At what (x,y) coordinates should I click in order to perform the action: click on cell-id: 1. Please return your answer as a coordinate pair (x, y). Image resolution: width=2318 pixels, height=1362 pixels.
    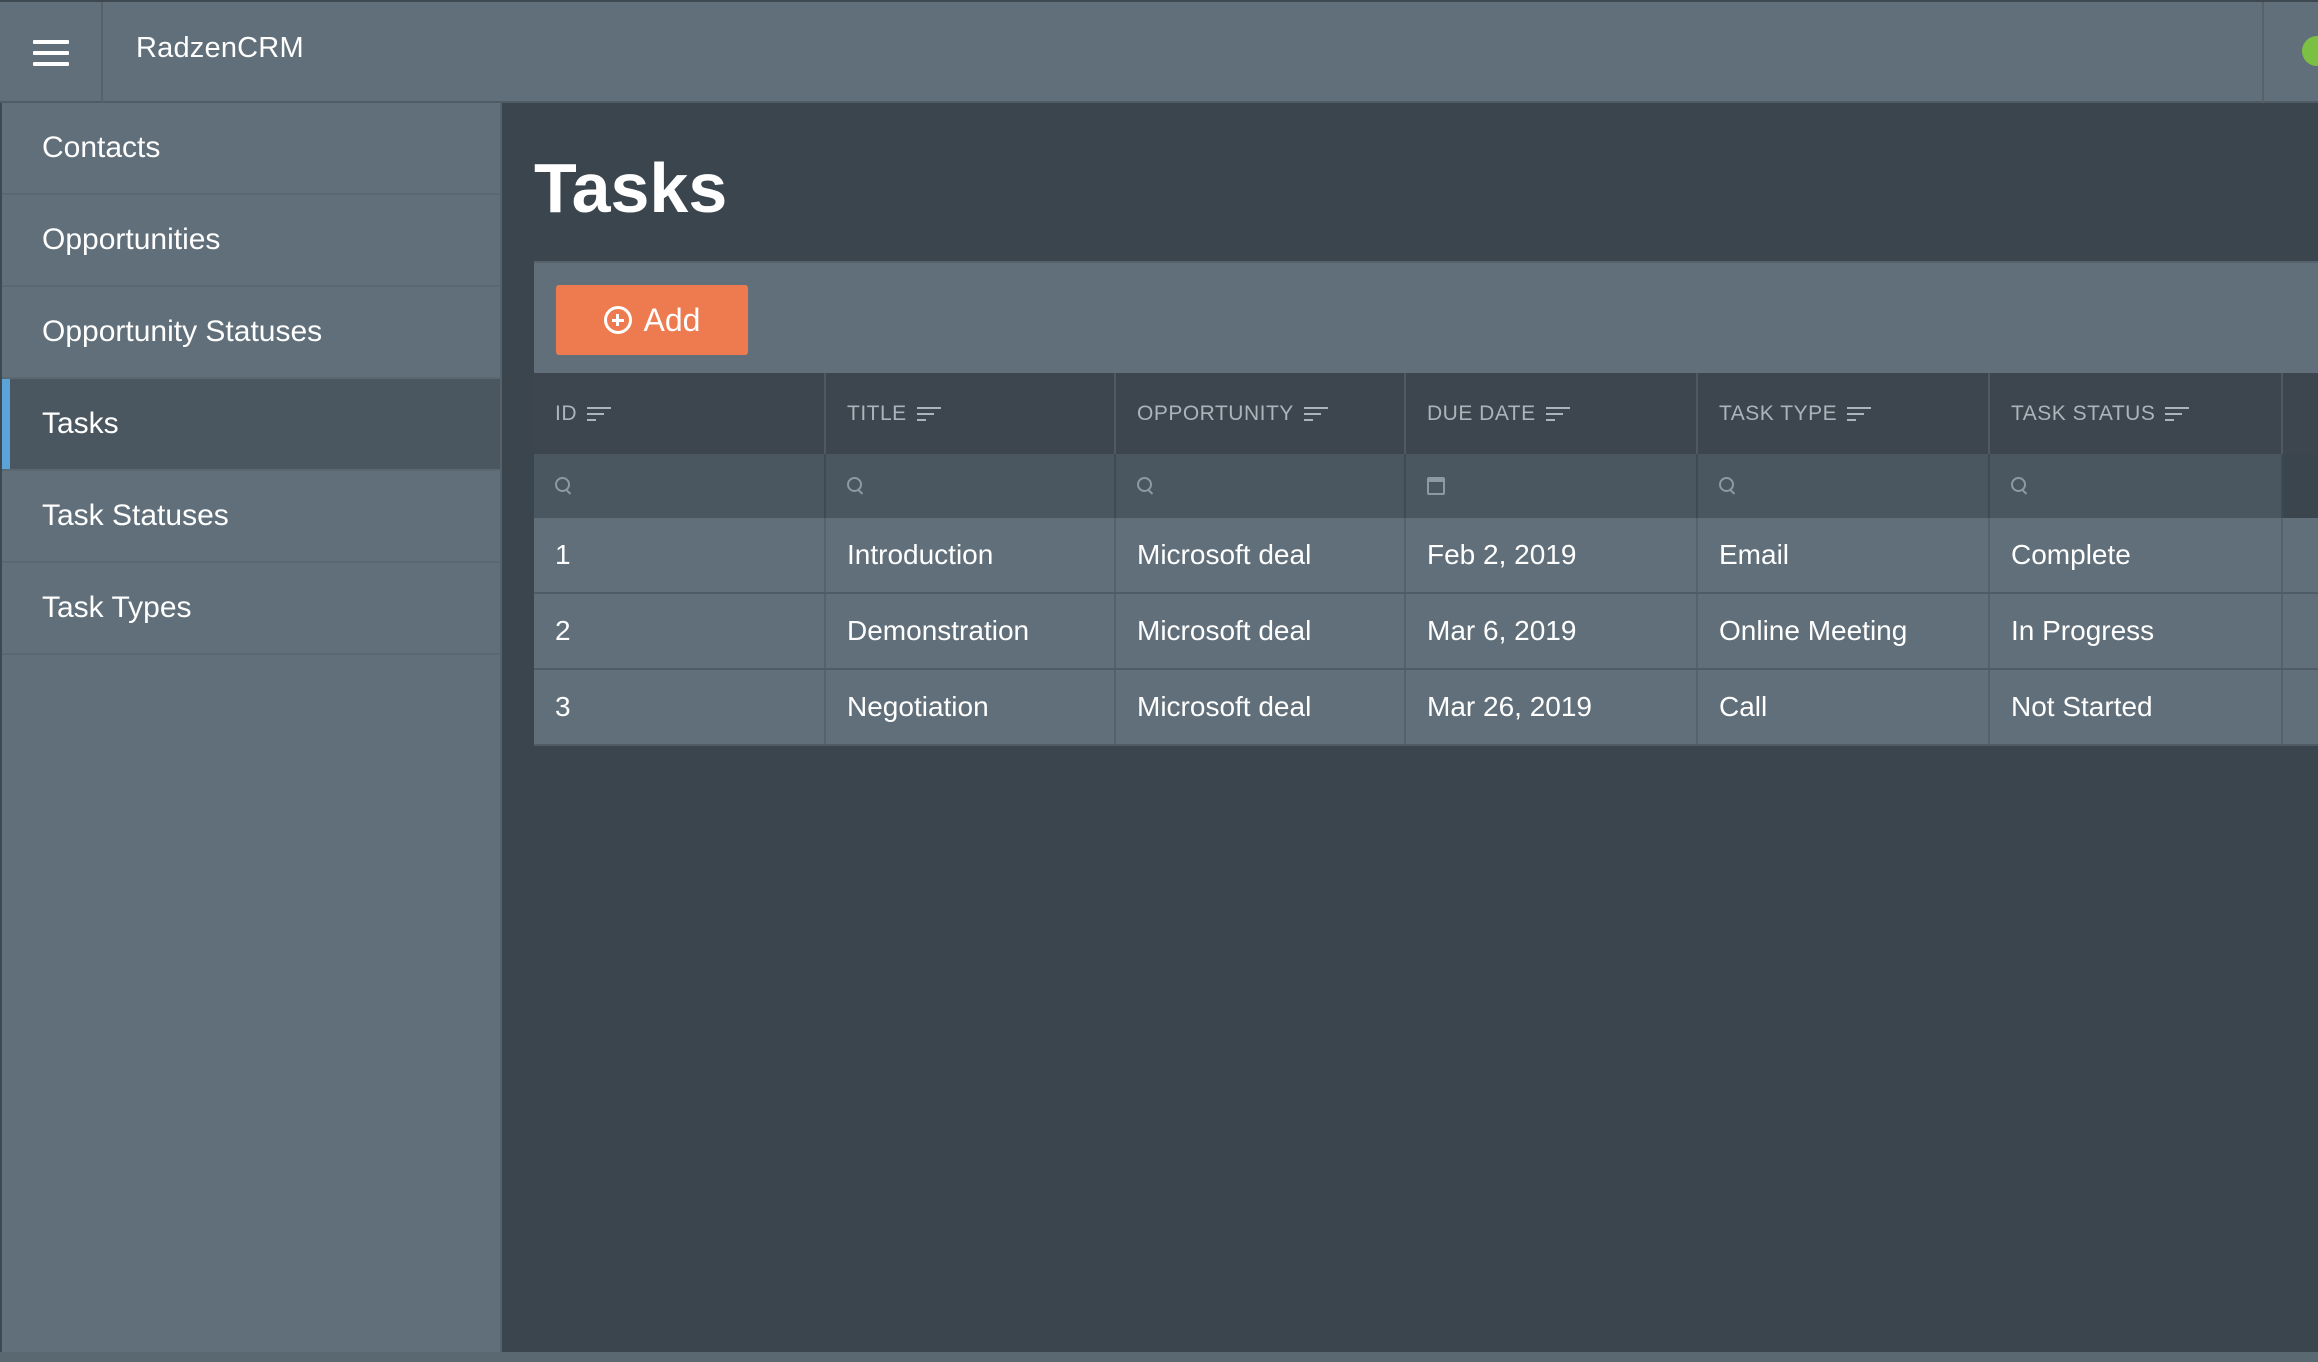
    Looking at the image, I should click on (680, 555).